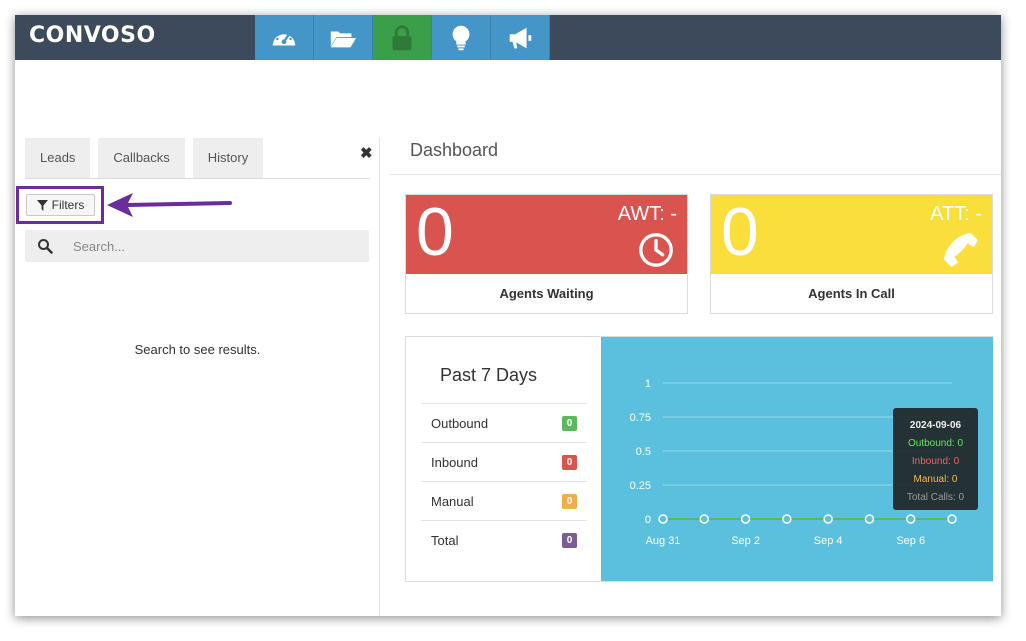 This screenshot has width=1026, height=641. What do you see at coordinates (42, 205) in the screenshot?
I see `filter-icon` at bounding box center [42, 205].